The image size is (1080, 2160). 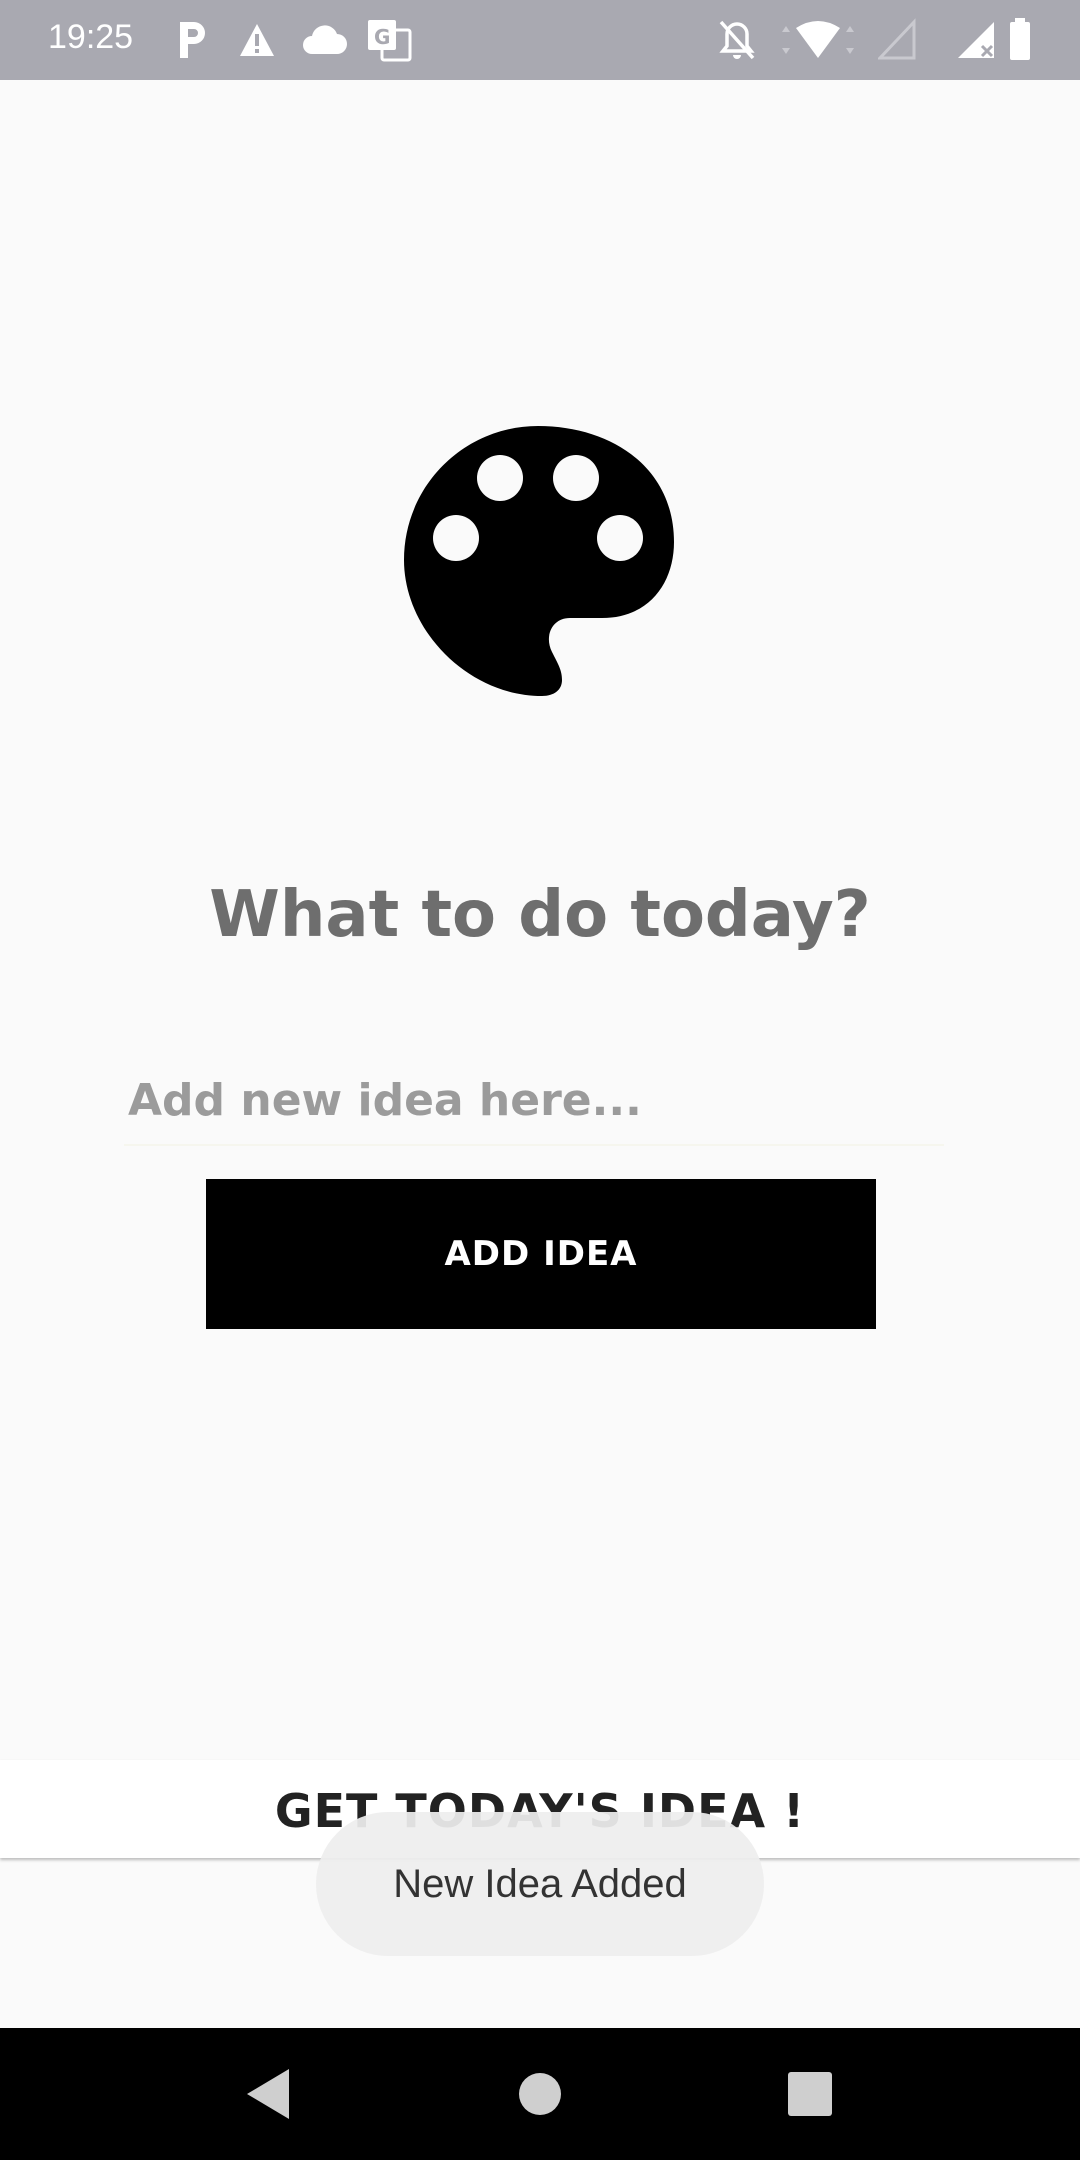 I want to click on recents-button, so click(x=810, y=2094).